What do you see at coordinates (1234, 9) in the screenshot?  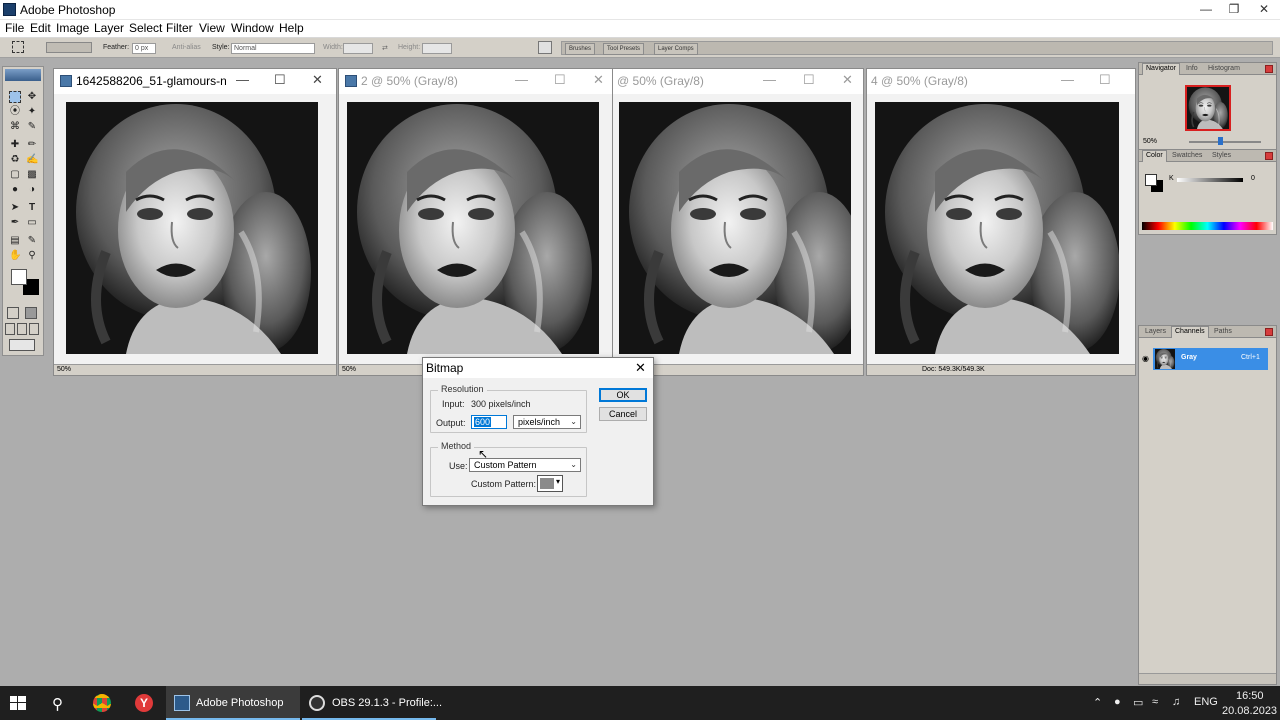 I see `maximize-button: ❐` at bounding box center [1234, 9].